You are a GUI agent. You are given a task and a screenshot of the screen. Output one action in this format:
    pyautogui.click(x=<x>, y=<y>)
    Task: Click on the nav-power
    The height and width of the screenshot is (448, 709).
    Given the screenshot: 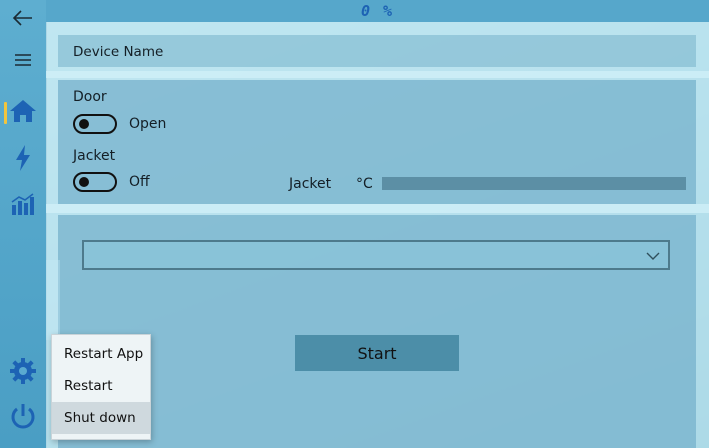 What is the action you would take?
    pyautogui.click(x=23, y=160)
    